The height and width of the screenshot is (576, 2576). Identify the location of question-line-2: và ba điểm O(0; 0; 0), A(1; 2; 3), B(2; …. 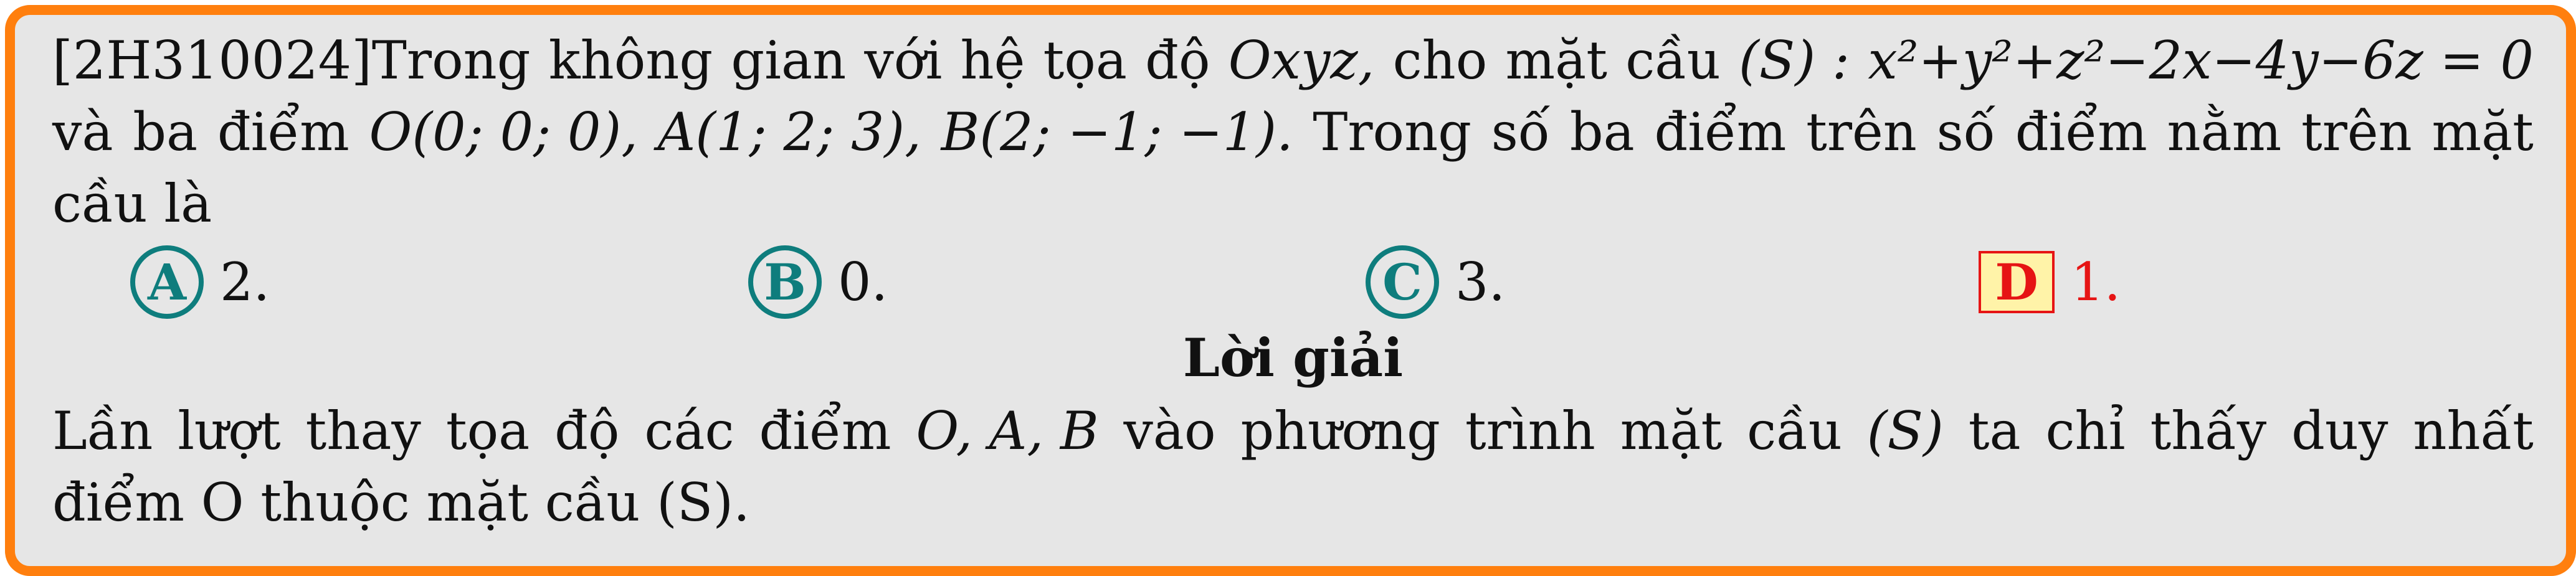
(1293, 132).